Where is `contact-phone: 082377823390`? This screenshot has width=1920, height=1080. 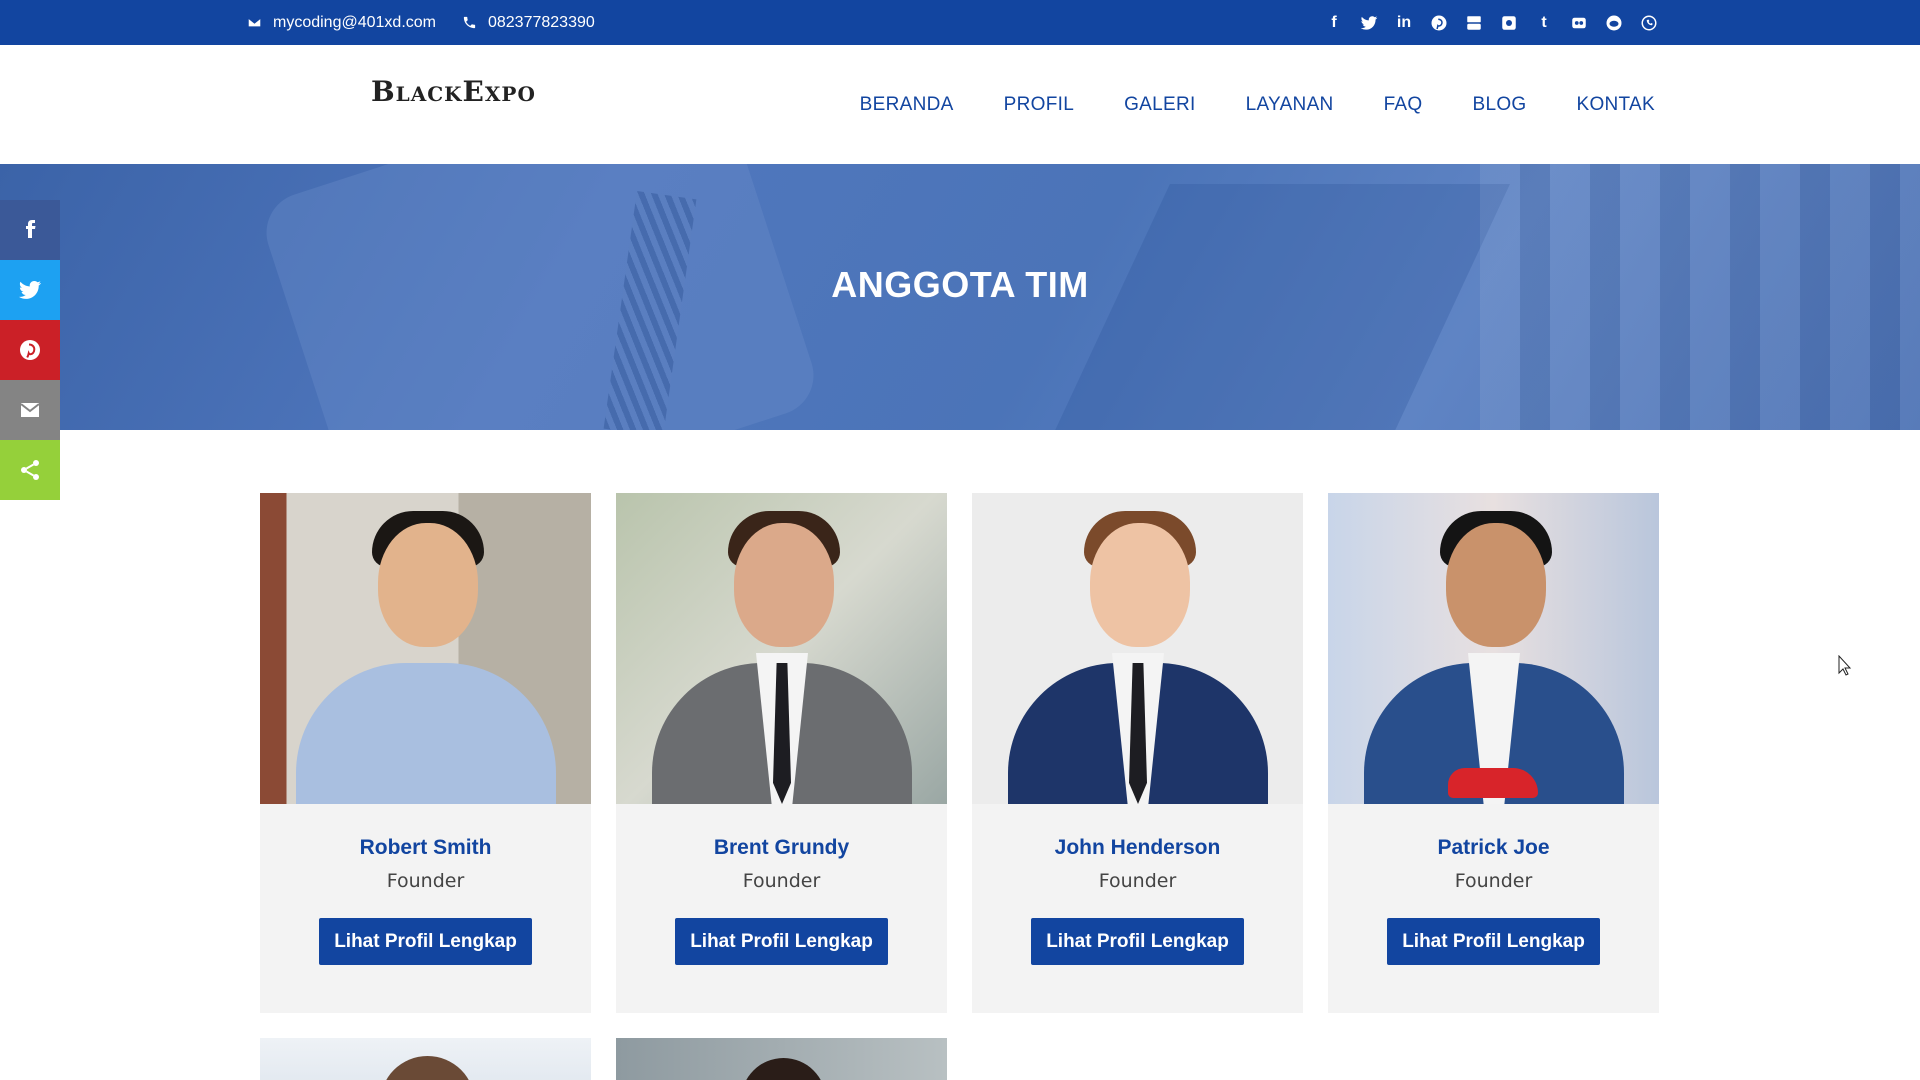
contact-phone: 082377823390 is located at coordinates (528, 23).